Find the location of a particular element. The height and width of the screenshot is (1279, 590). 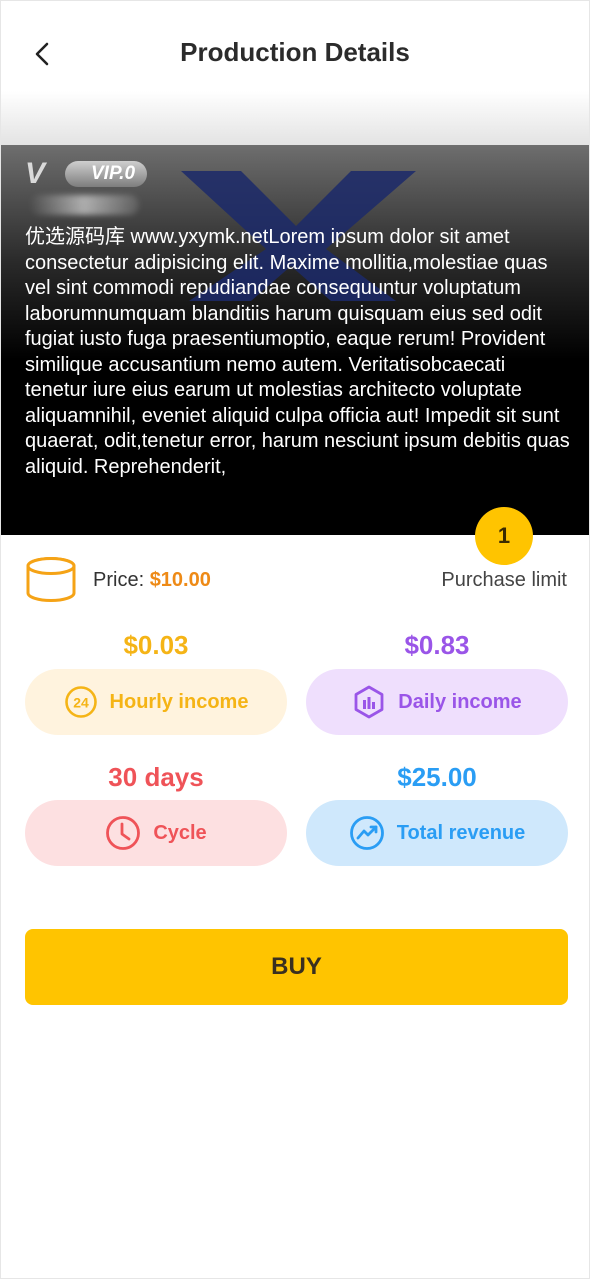

trend-chart-icon is located at coordinates (366, 833).